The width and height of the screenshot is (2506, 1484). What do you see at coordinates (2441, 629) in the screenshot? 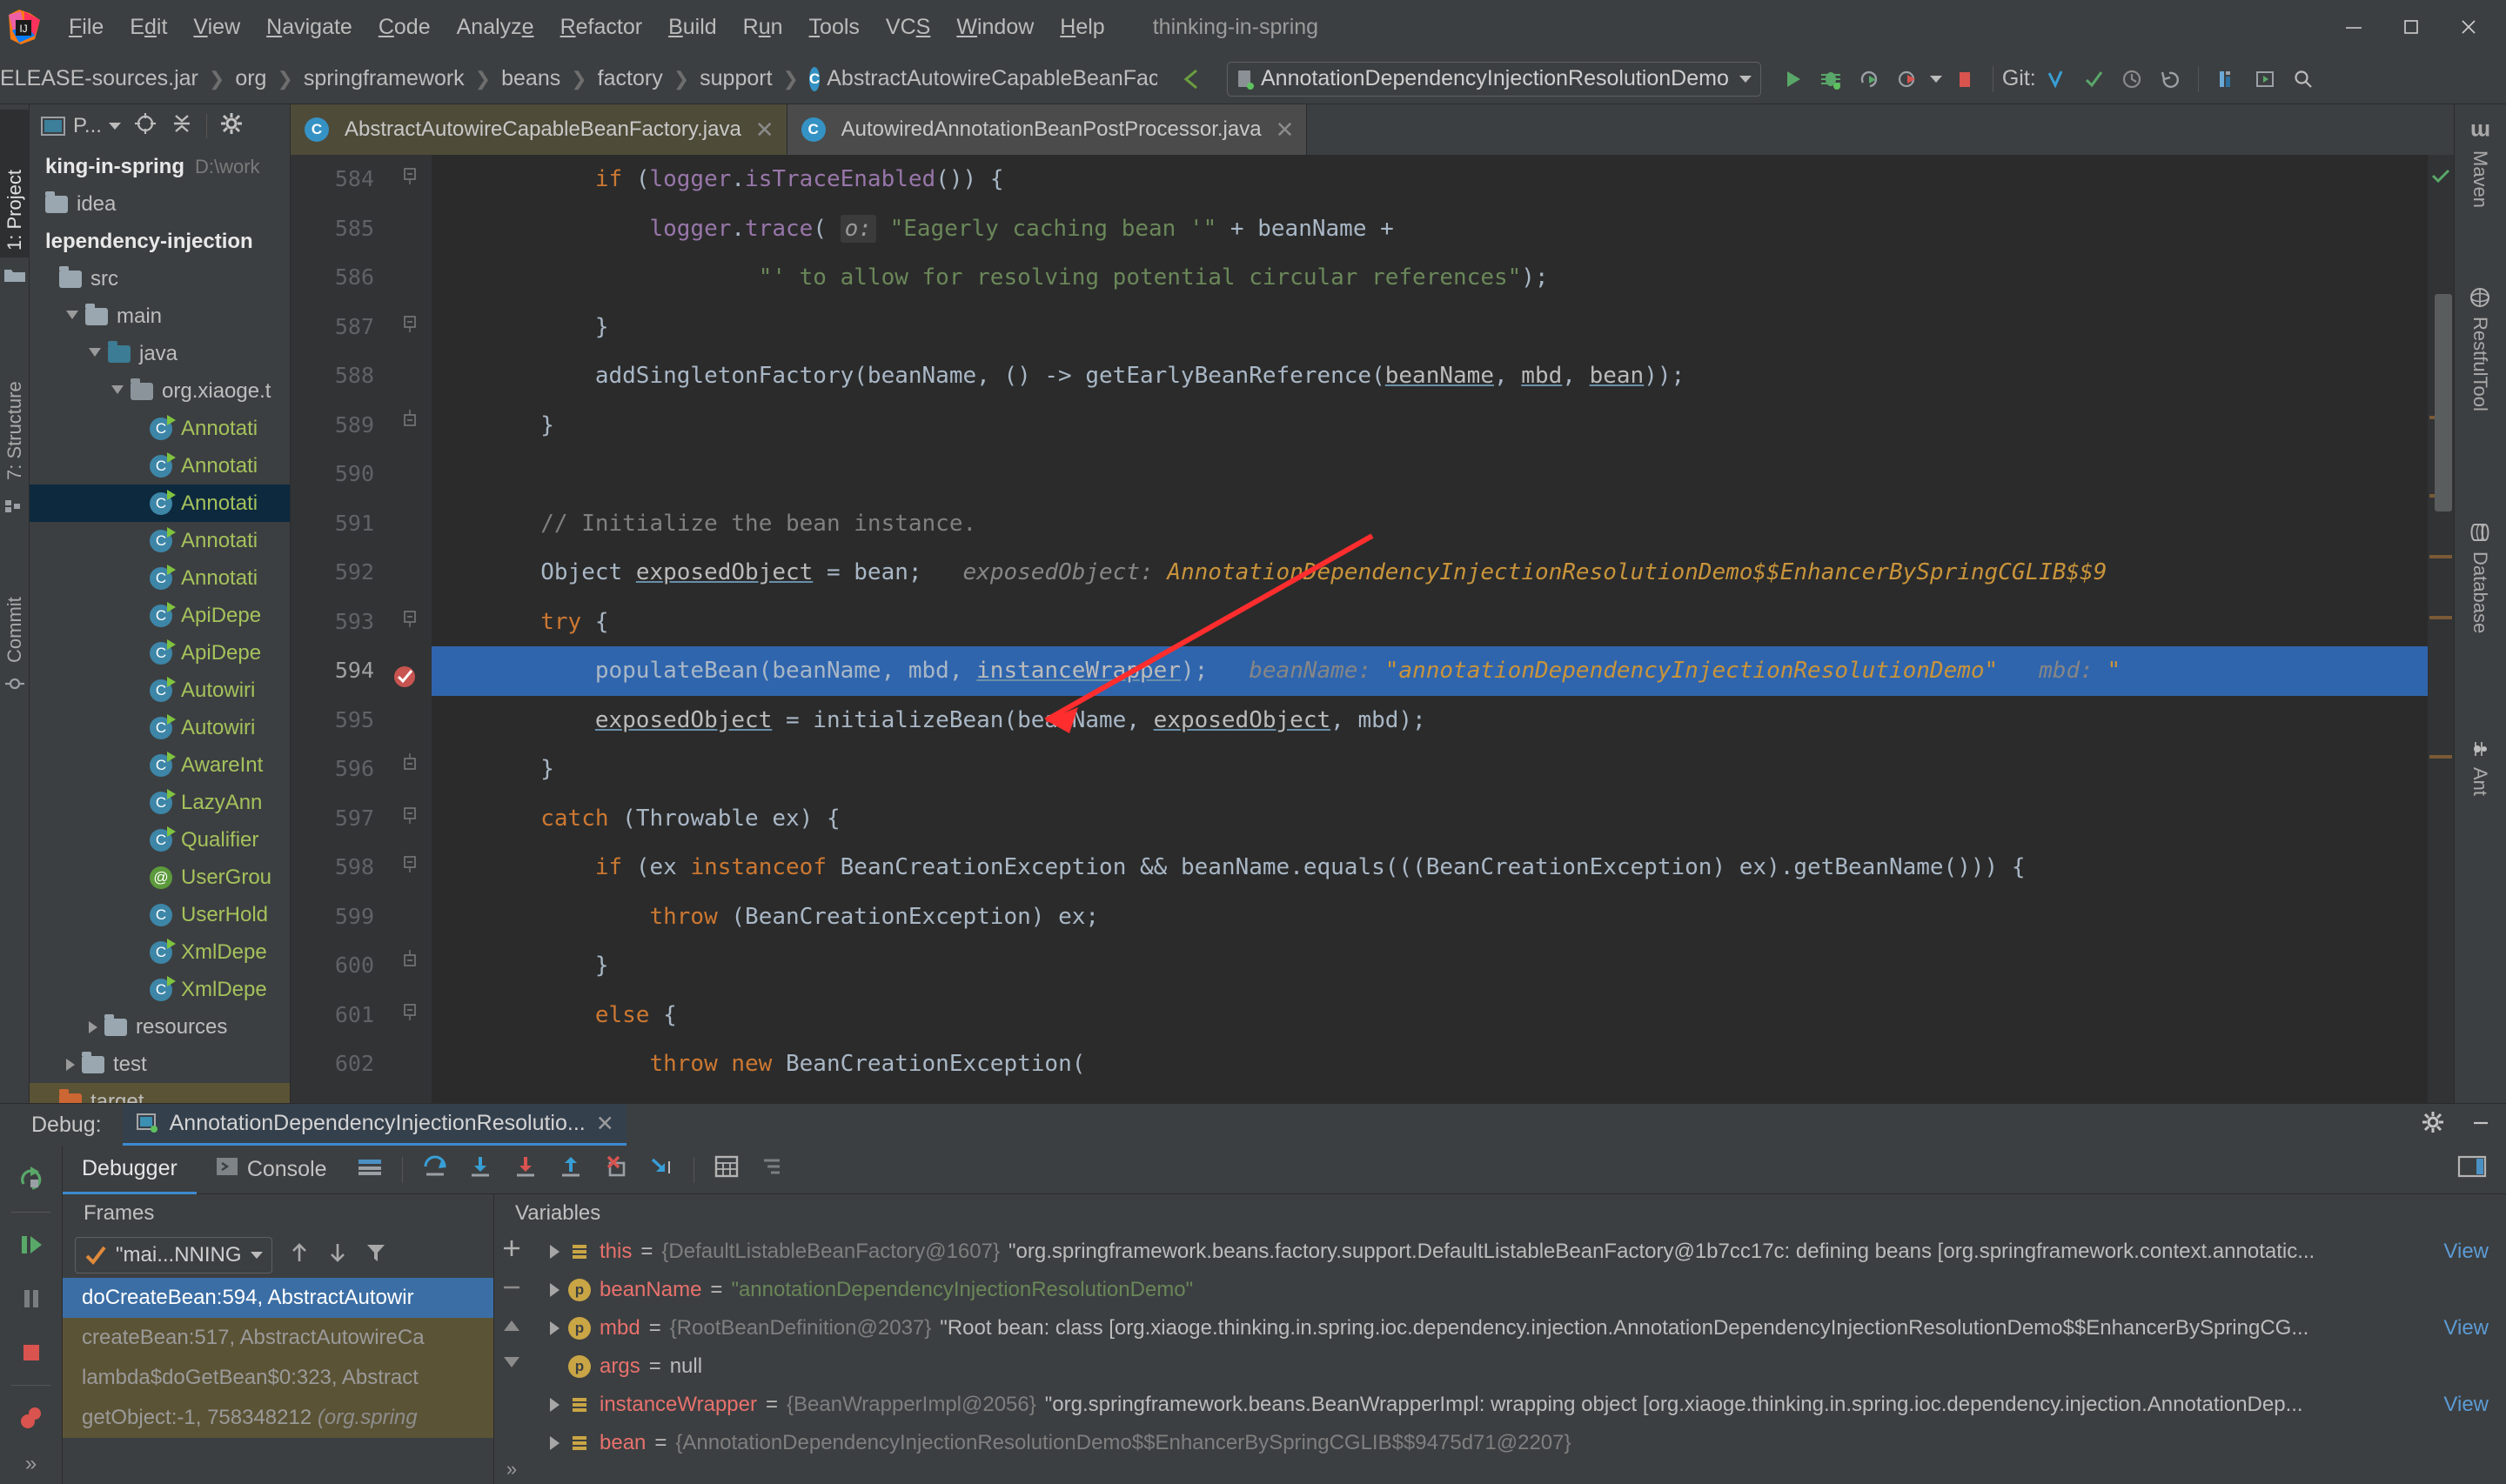
I see `marker-bar` at bounding box center [2441, 629].